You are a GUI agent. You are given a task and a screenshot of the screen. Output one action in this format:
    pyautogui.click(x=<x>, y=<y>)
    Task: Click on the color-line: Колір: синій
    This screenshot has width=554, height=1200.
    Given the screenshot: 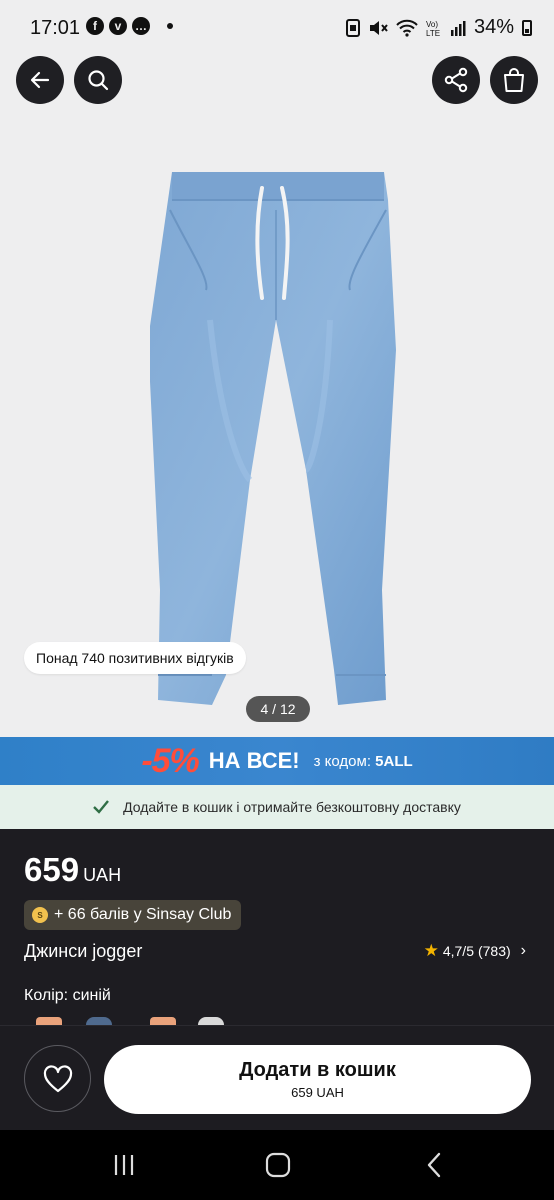 What is the action you would take?
    pyautogui.click(x=67, y=996)
    